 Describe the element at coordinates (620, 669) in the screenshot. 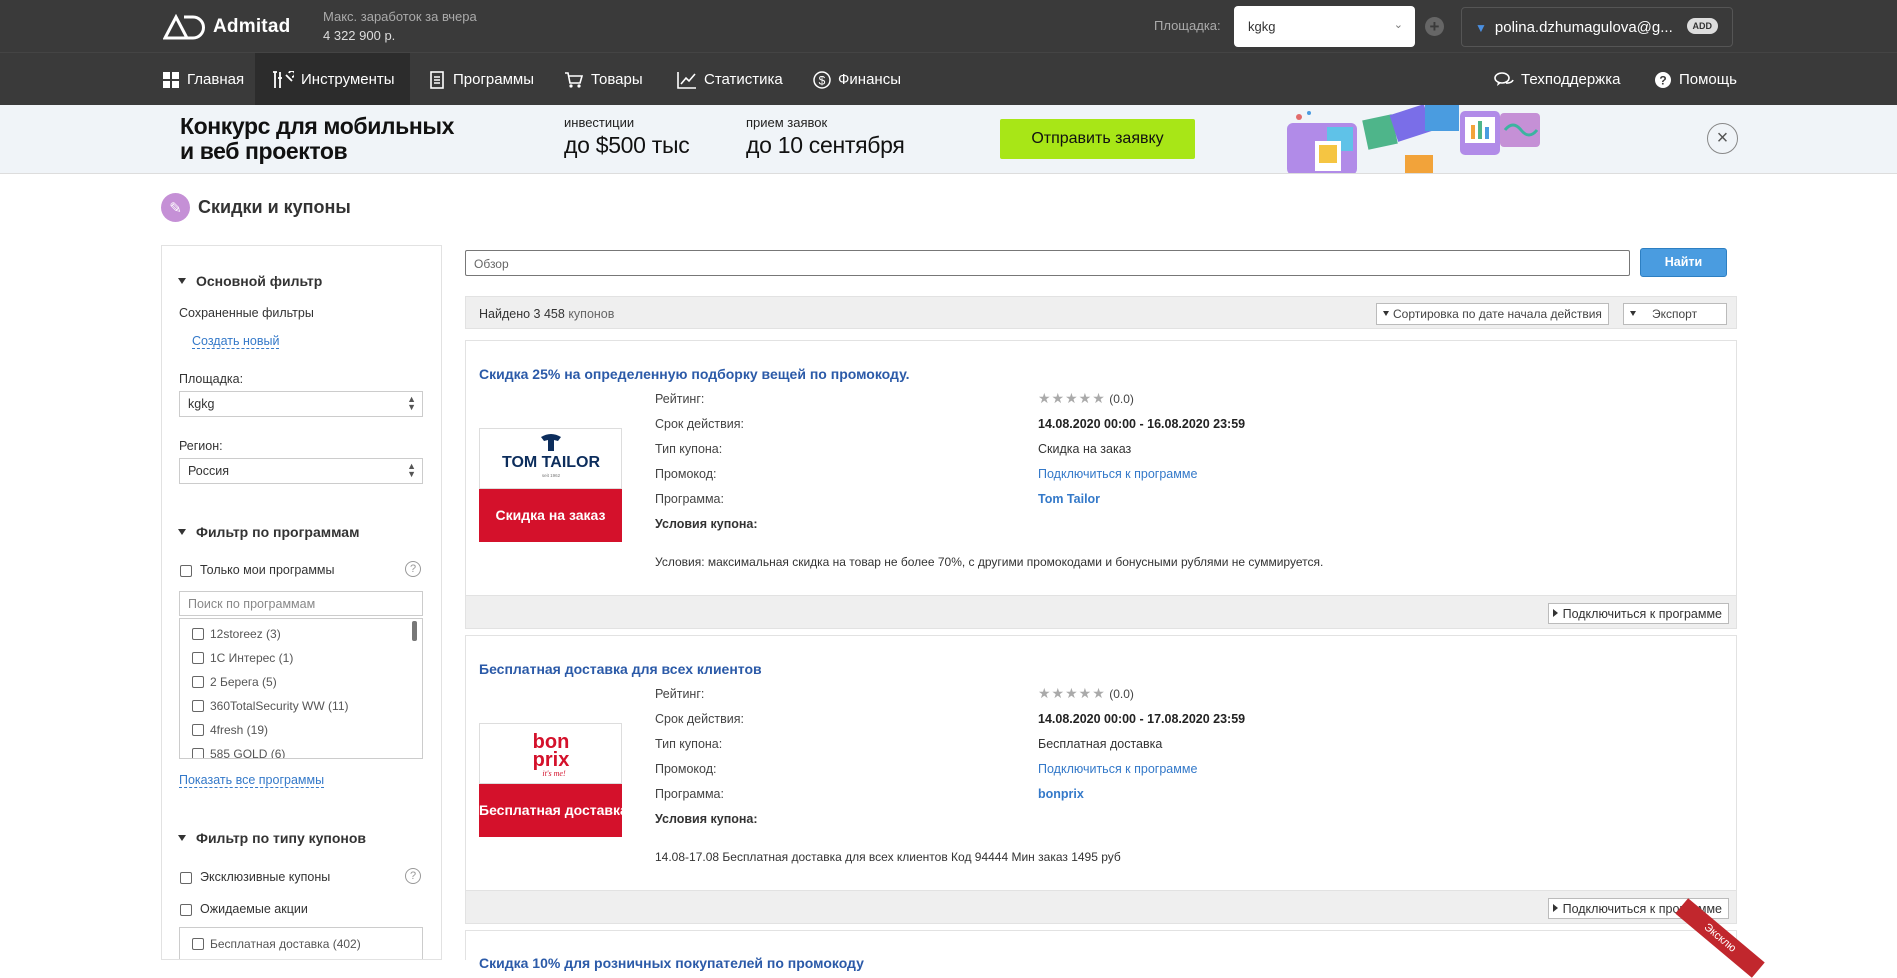

I see `coupon-title-link: Бесплатная доставка для всех клиентов` at that location.